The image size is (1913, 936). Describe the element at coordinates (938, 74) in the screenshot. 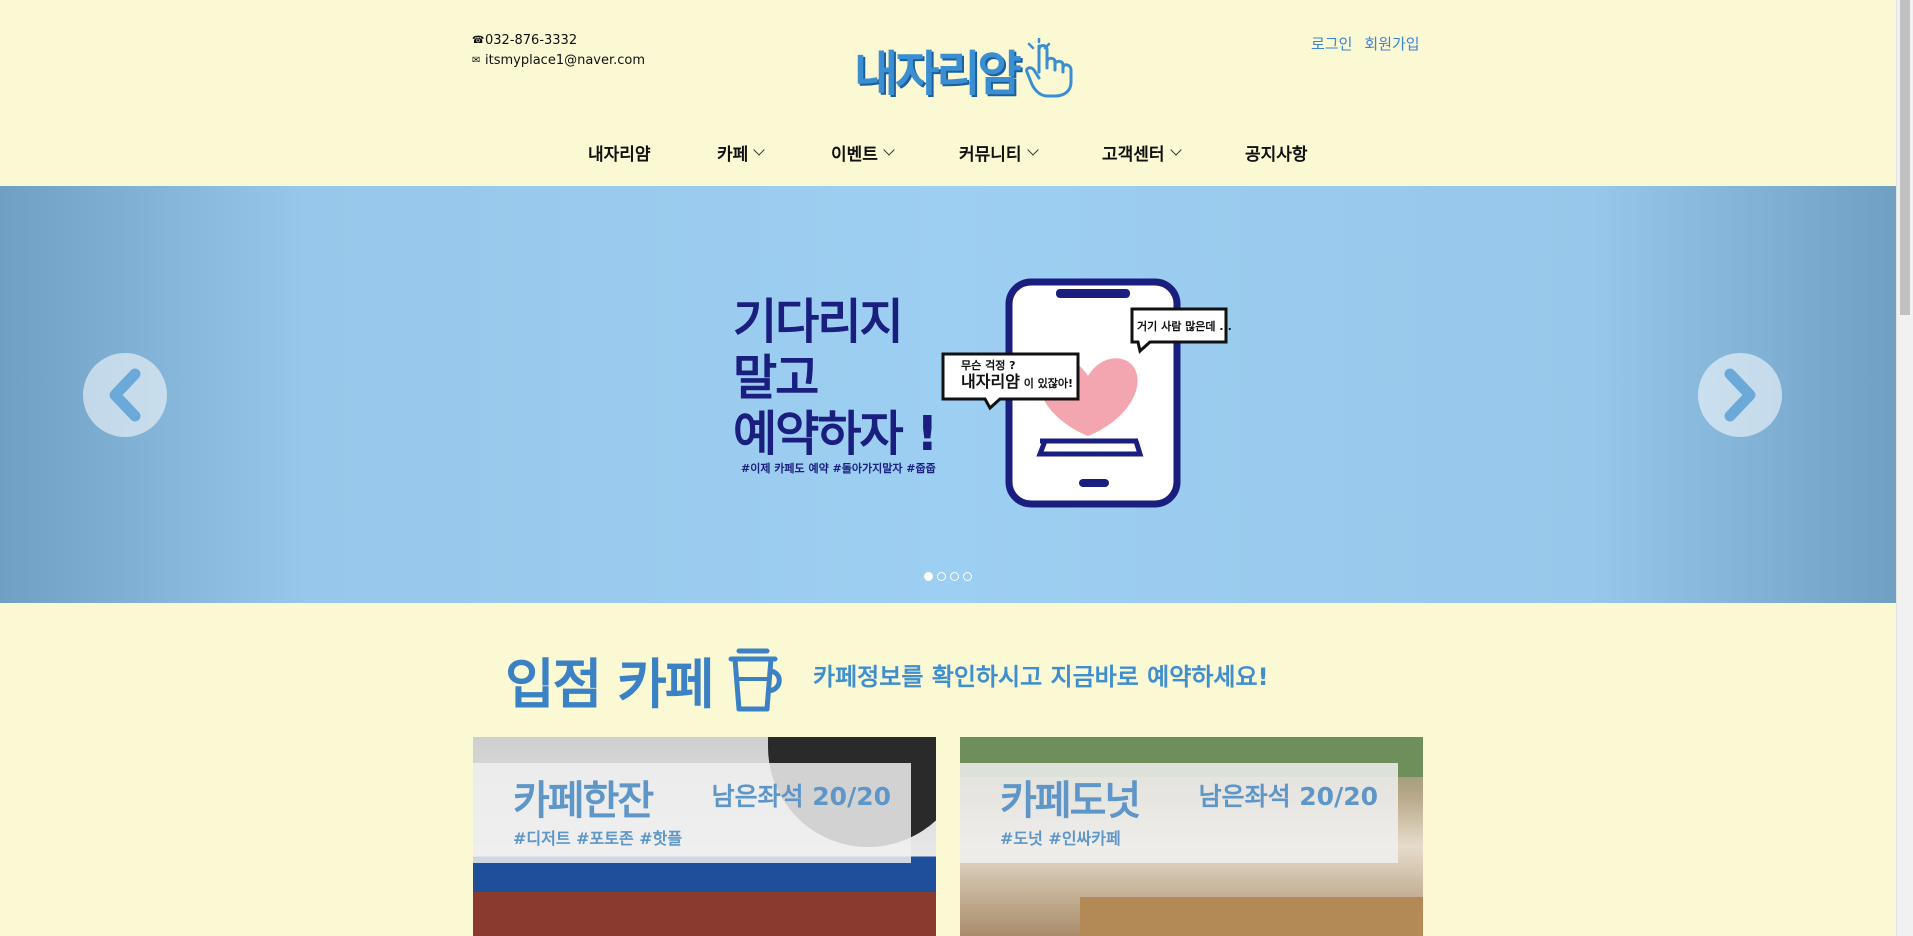

I see `logo-text: 내자리얌` at that location.